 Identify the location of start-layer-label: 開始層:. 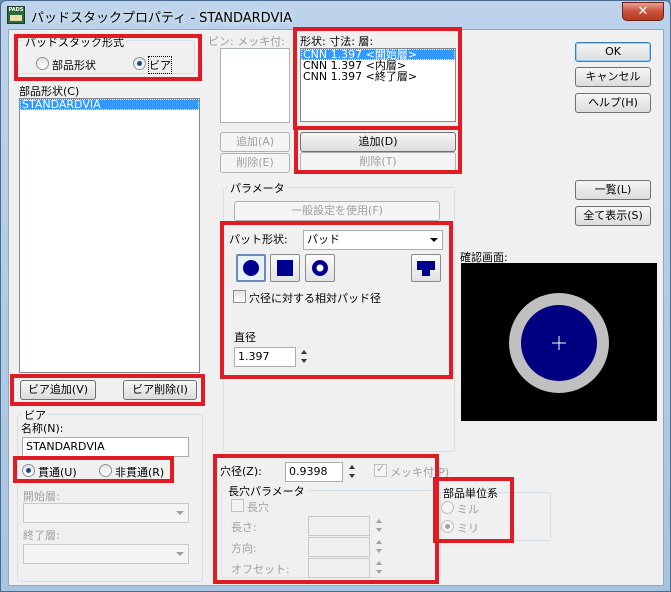
(41, 496).